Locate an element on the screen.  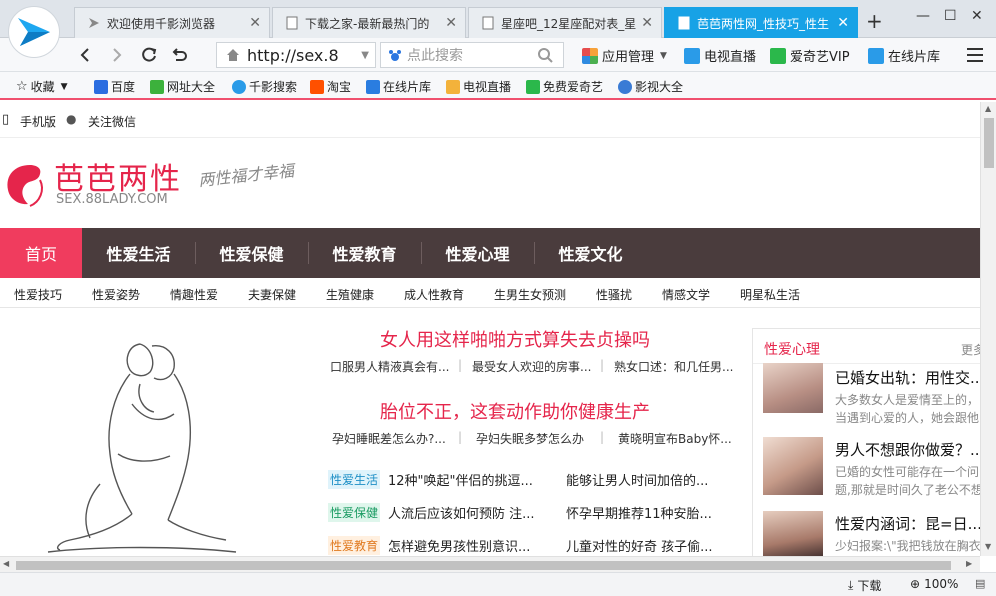
subnav-item: 生男生女预测 is located at coordinates (530, 294).